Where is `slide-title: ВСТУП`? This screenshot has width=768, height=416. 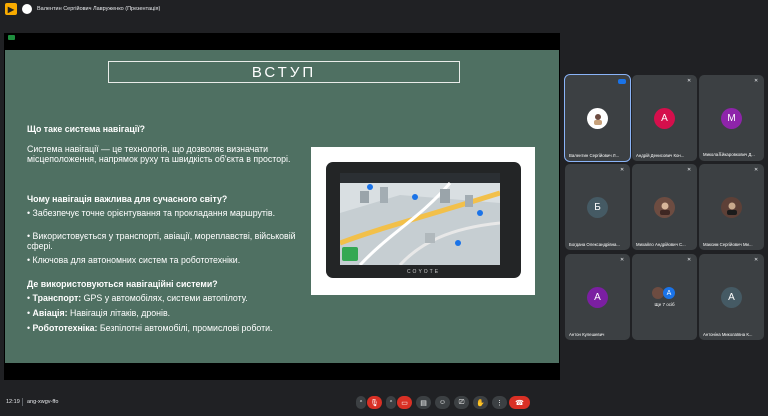 slide-title: ВСТУП is located at coordinates (284, 72).